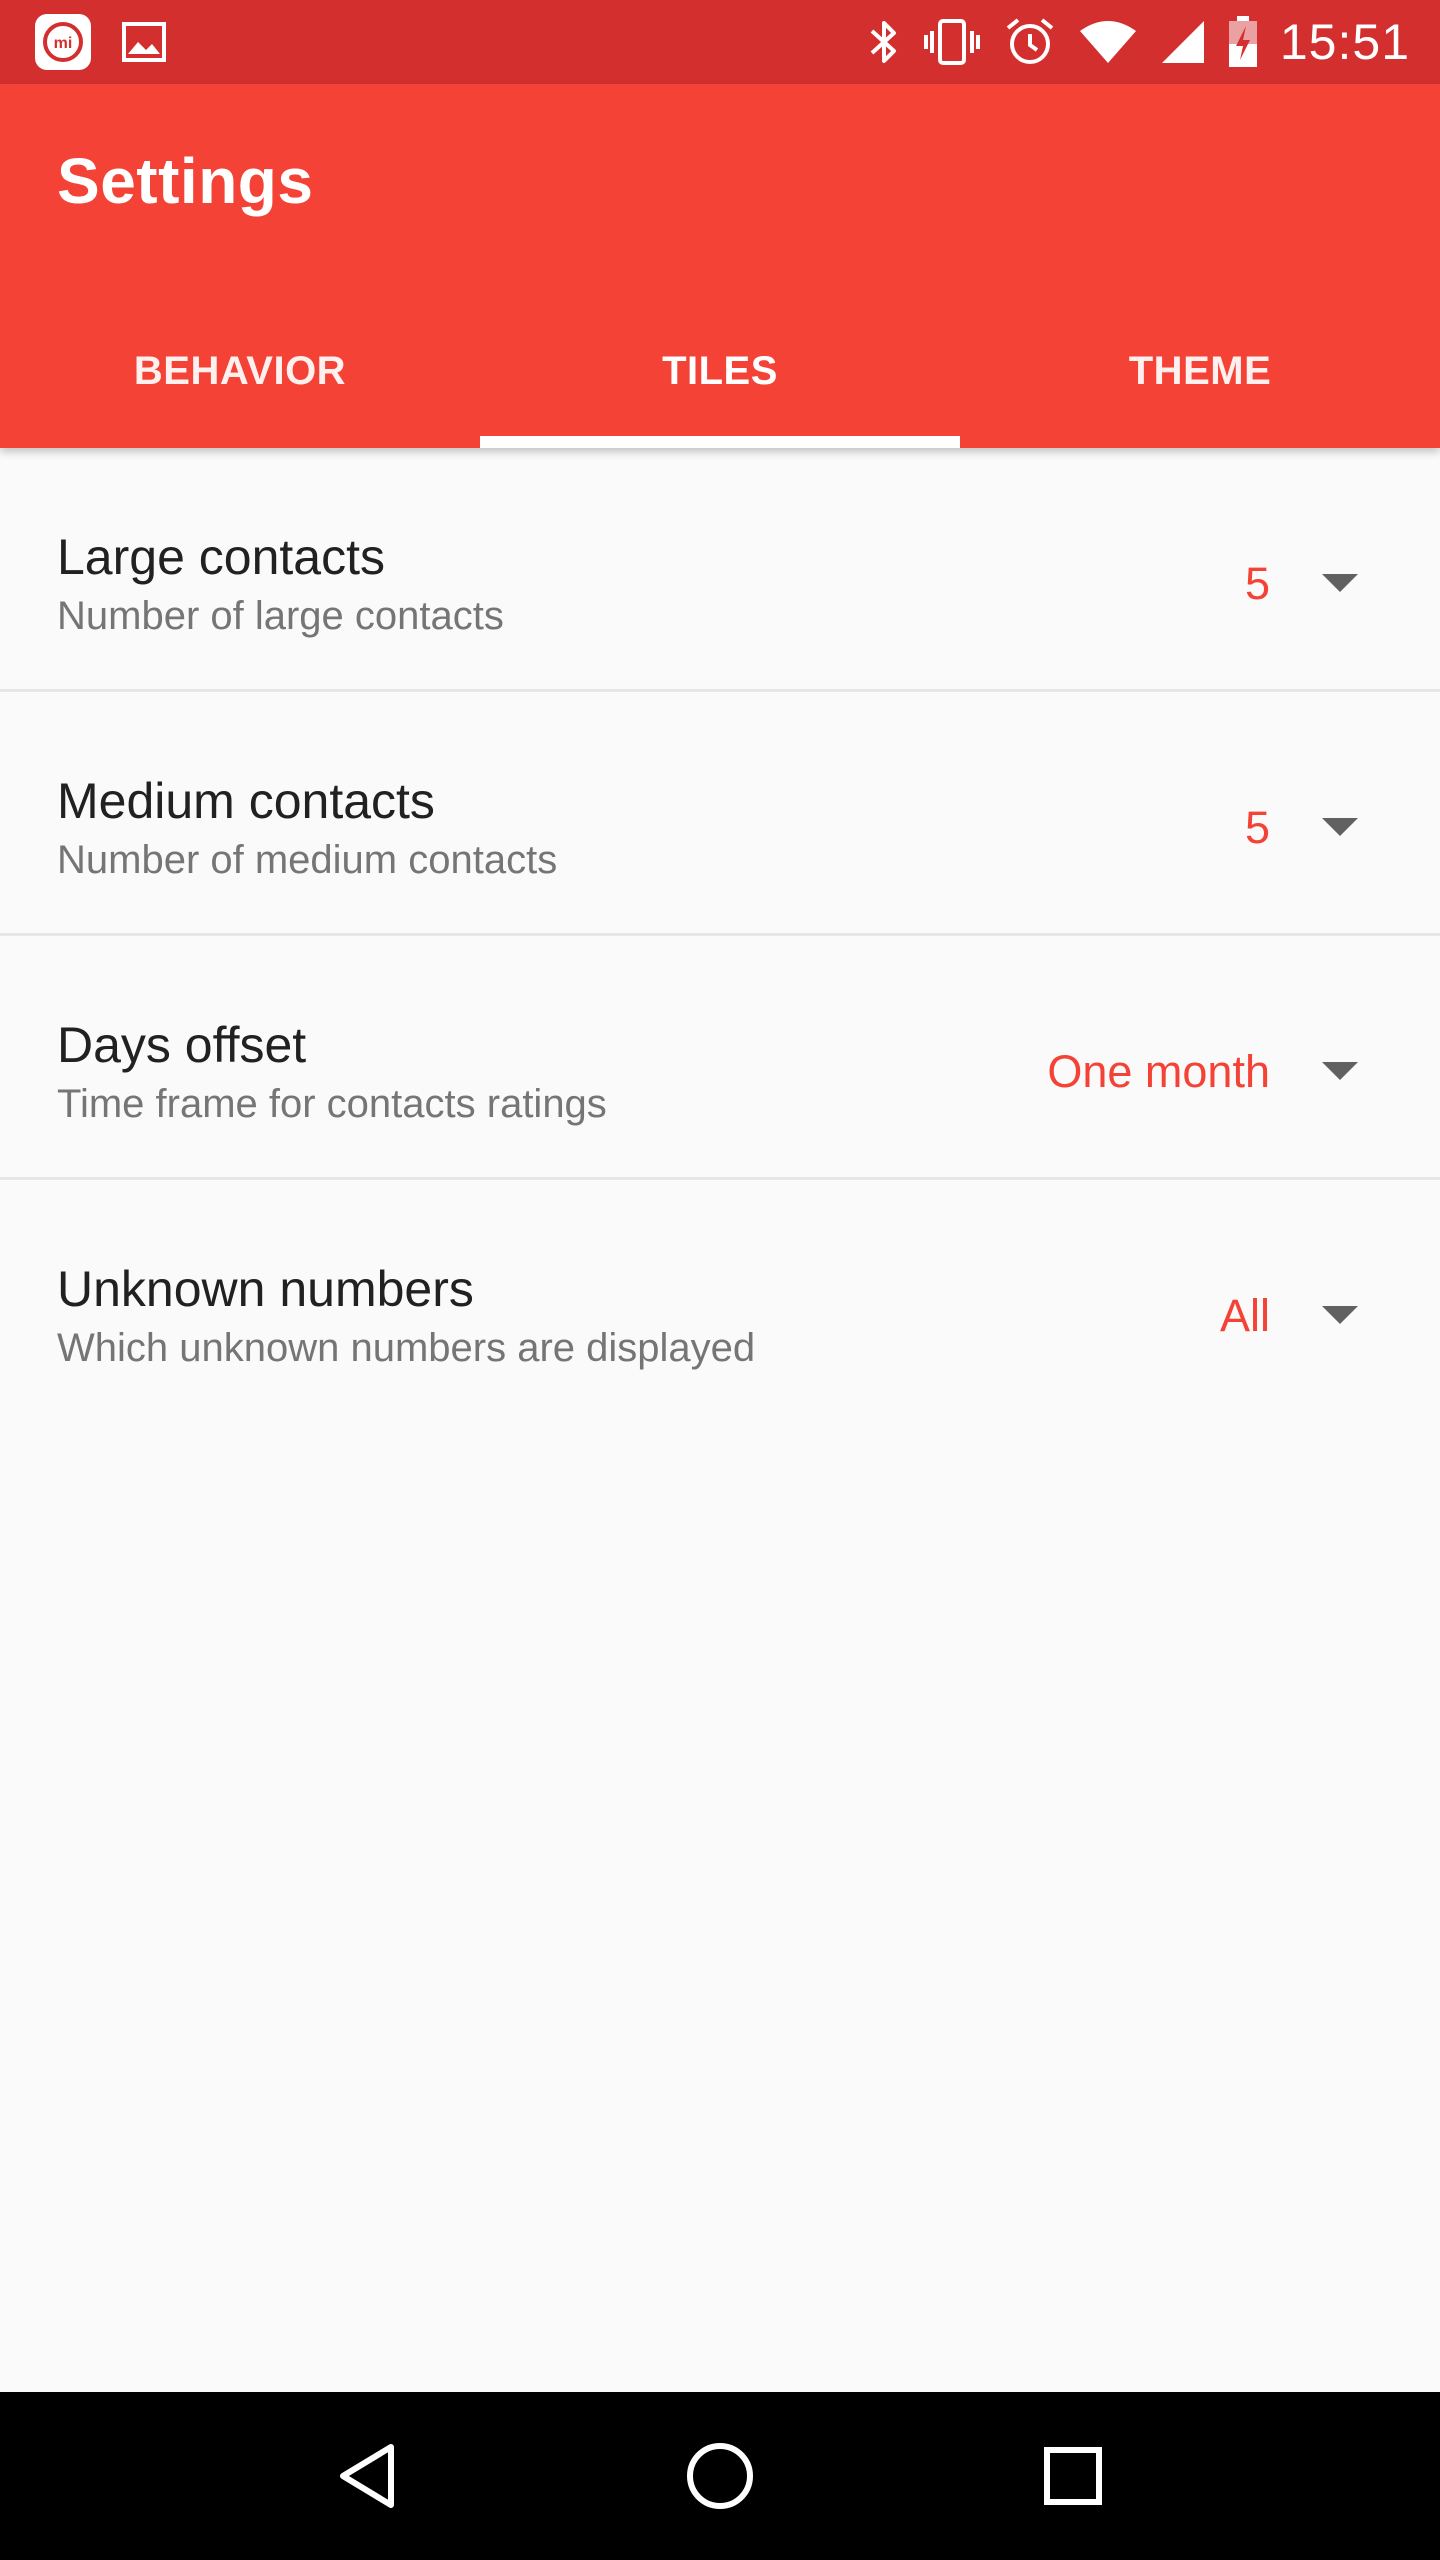 This screenshot has width=1440, height=2560. I want to click on page-title: Settings, so click(185, 181).